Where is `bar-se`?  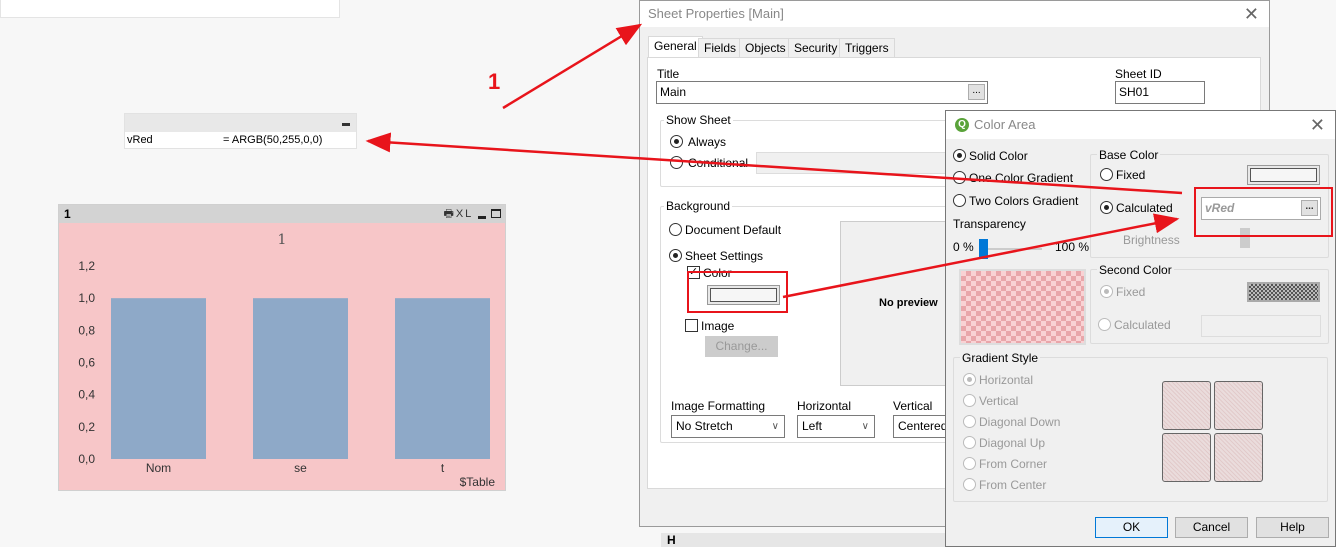
bar-se is located at coordinates (300, 378).